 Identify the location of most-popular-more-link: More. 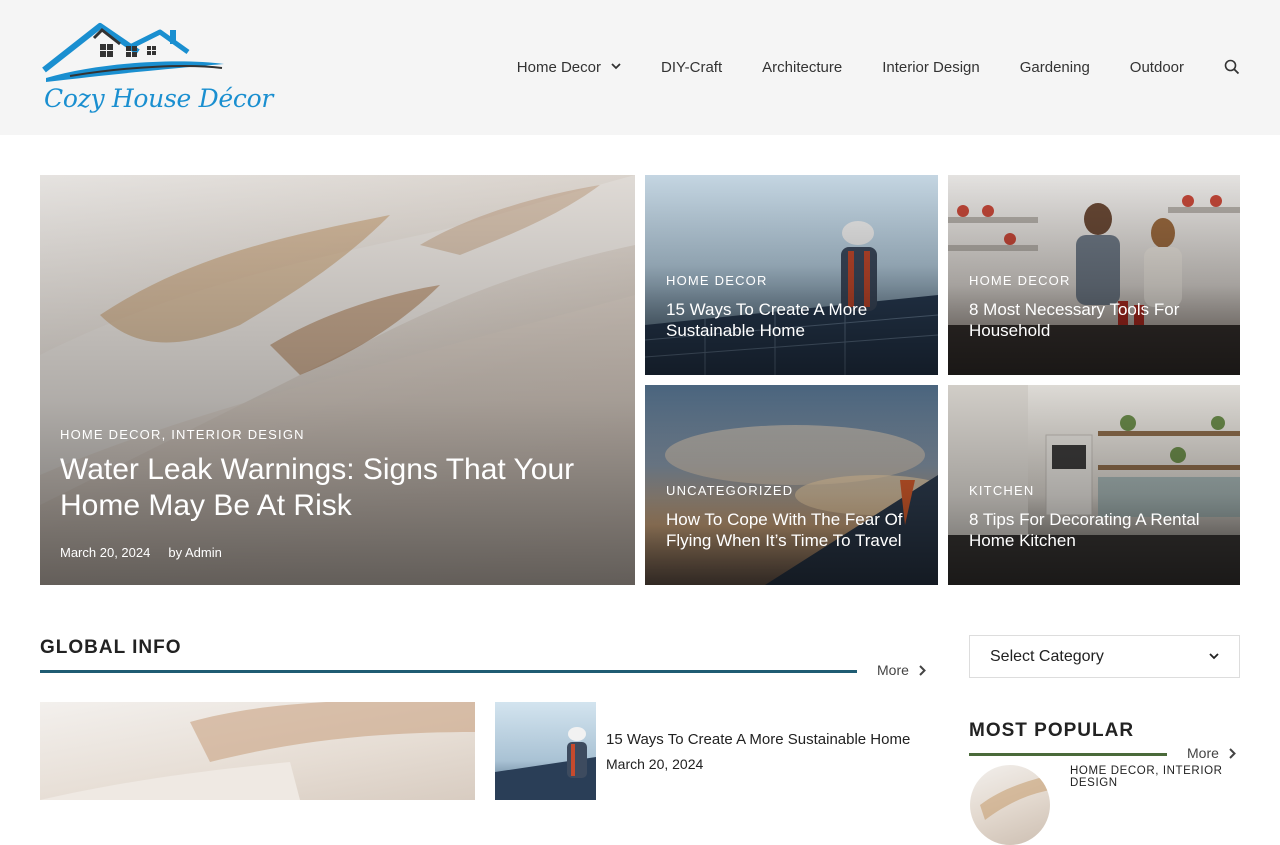
(1211, 753).